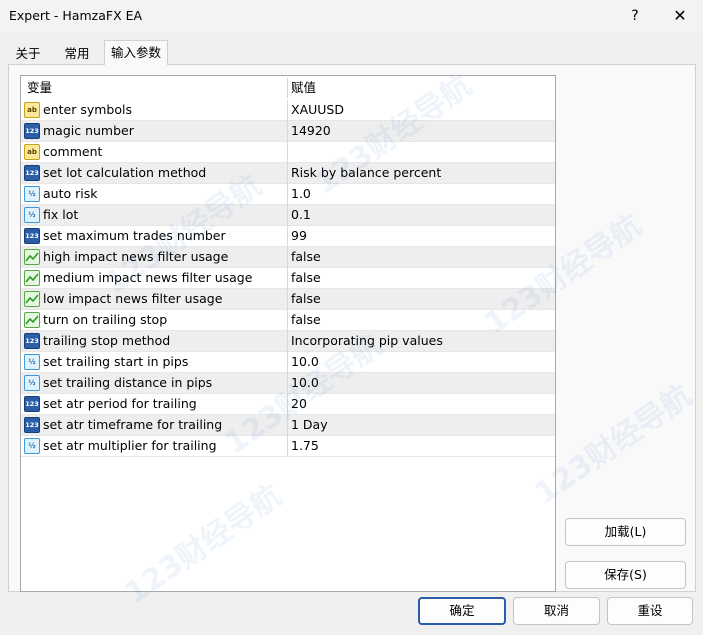 This screenshot has height=635, width=703. Describe the element at coordinates (301, 215) in the screenshot. I see `parameter-value: 0.1` at that location.